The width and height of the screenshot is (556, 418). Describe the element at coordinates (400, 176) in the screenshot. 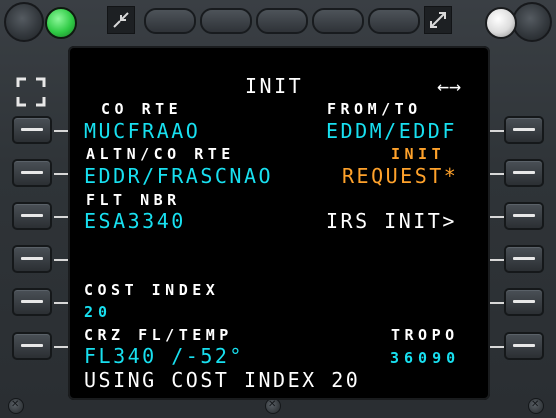

I see `init-request-value: REQUEST*` at that location.